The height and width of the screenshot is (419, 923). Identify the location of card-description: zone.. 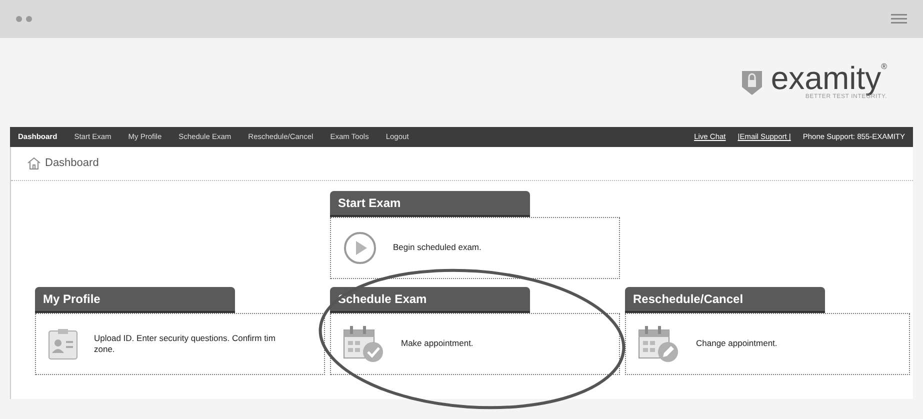
(105, 349).